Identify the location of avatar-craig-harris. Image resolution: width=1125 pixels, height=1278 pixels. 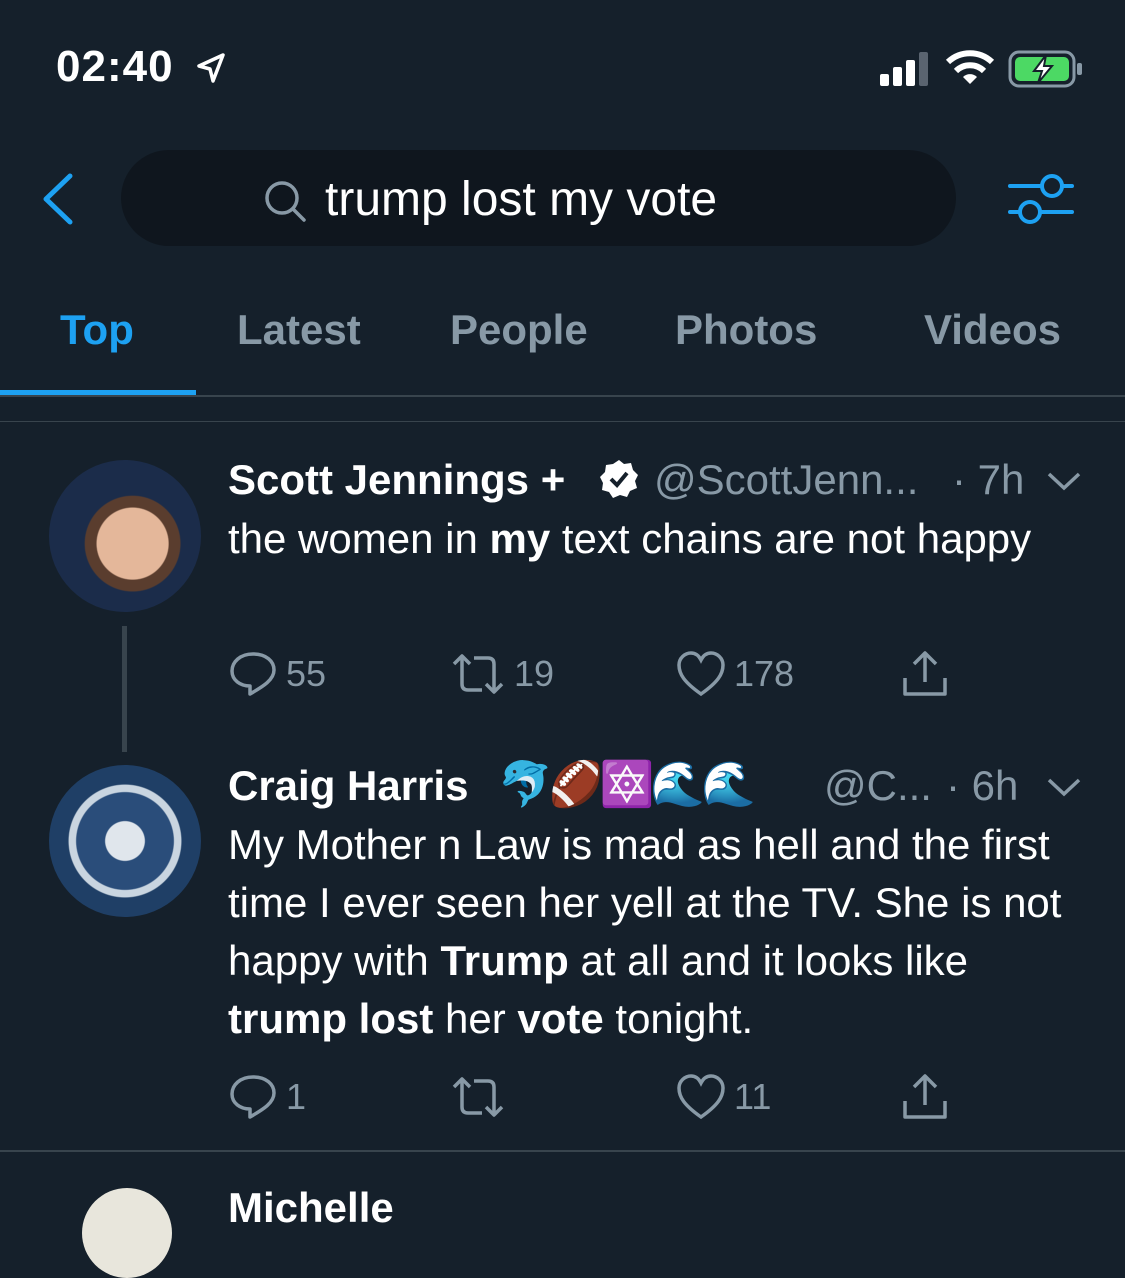
(125, 841).